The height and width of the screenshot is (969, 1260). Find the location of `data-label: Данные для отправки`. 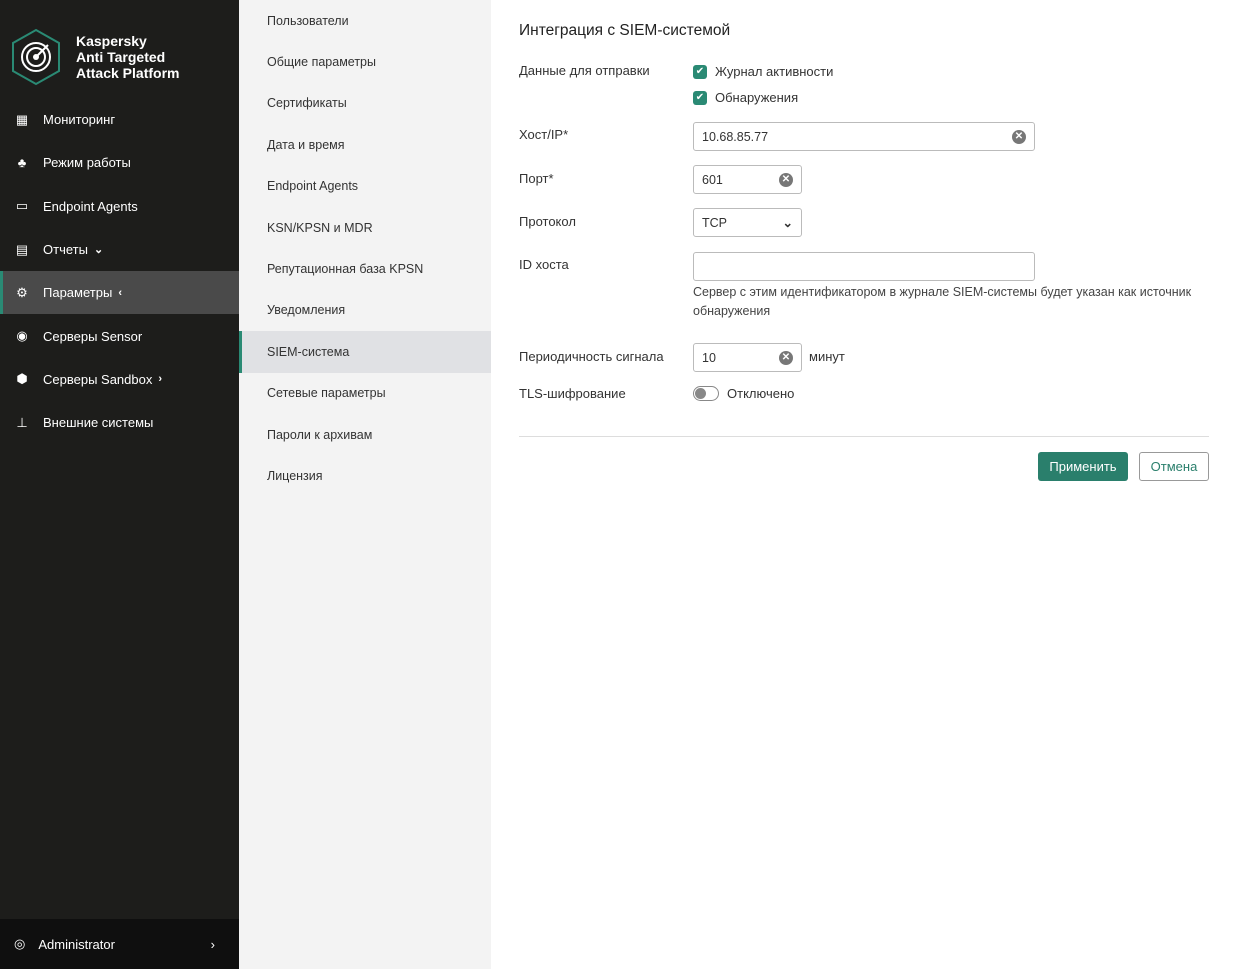

data-label: Данные для отправки is located at coordinates (584, 70).